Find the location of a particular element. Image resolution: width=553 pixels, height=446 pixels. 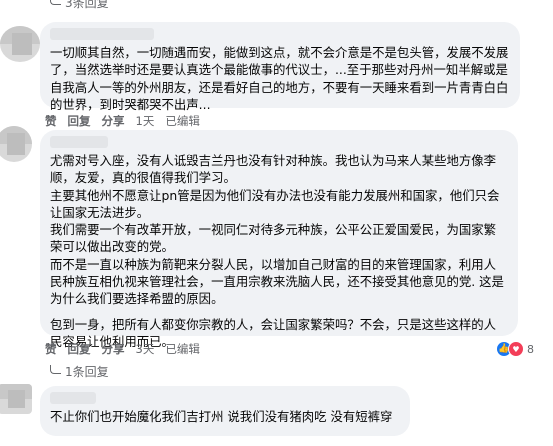

reaction-summary: 👍 ♥ 8 is located at coordinates (515, 349).